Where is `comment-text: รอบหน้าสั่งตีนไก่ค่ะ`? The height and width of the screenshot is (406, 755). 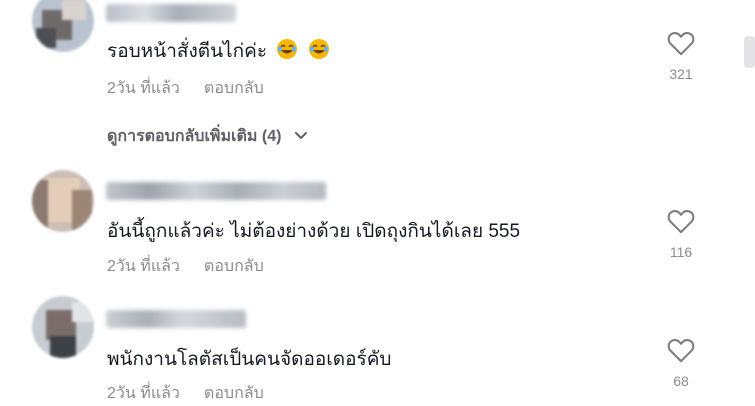
comment-text: รอบหน้าสั่งตีนไก่ค่ะ is located at coordinates (218, 51).